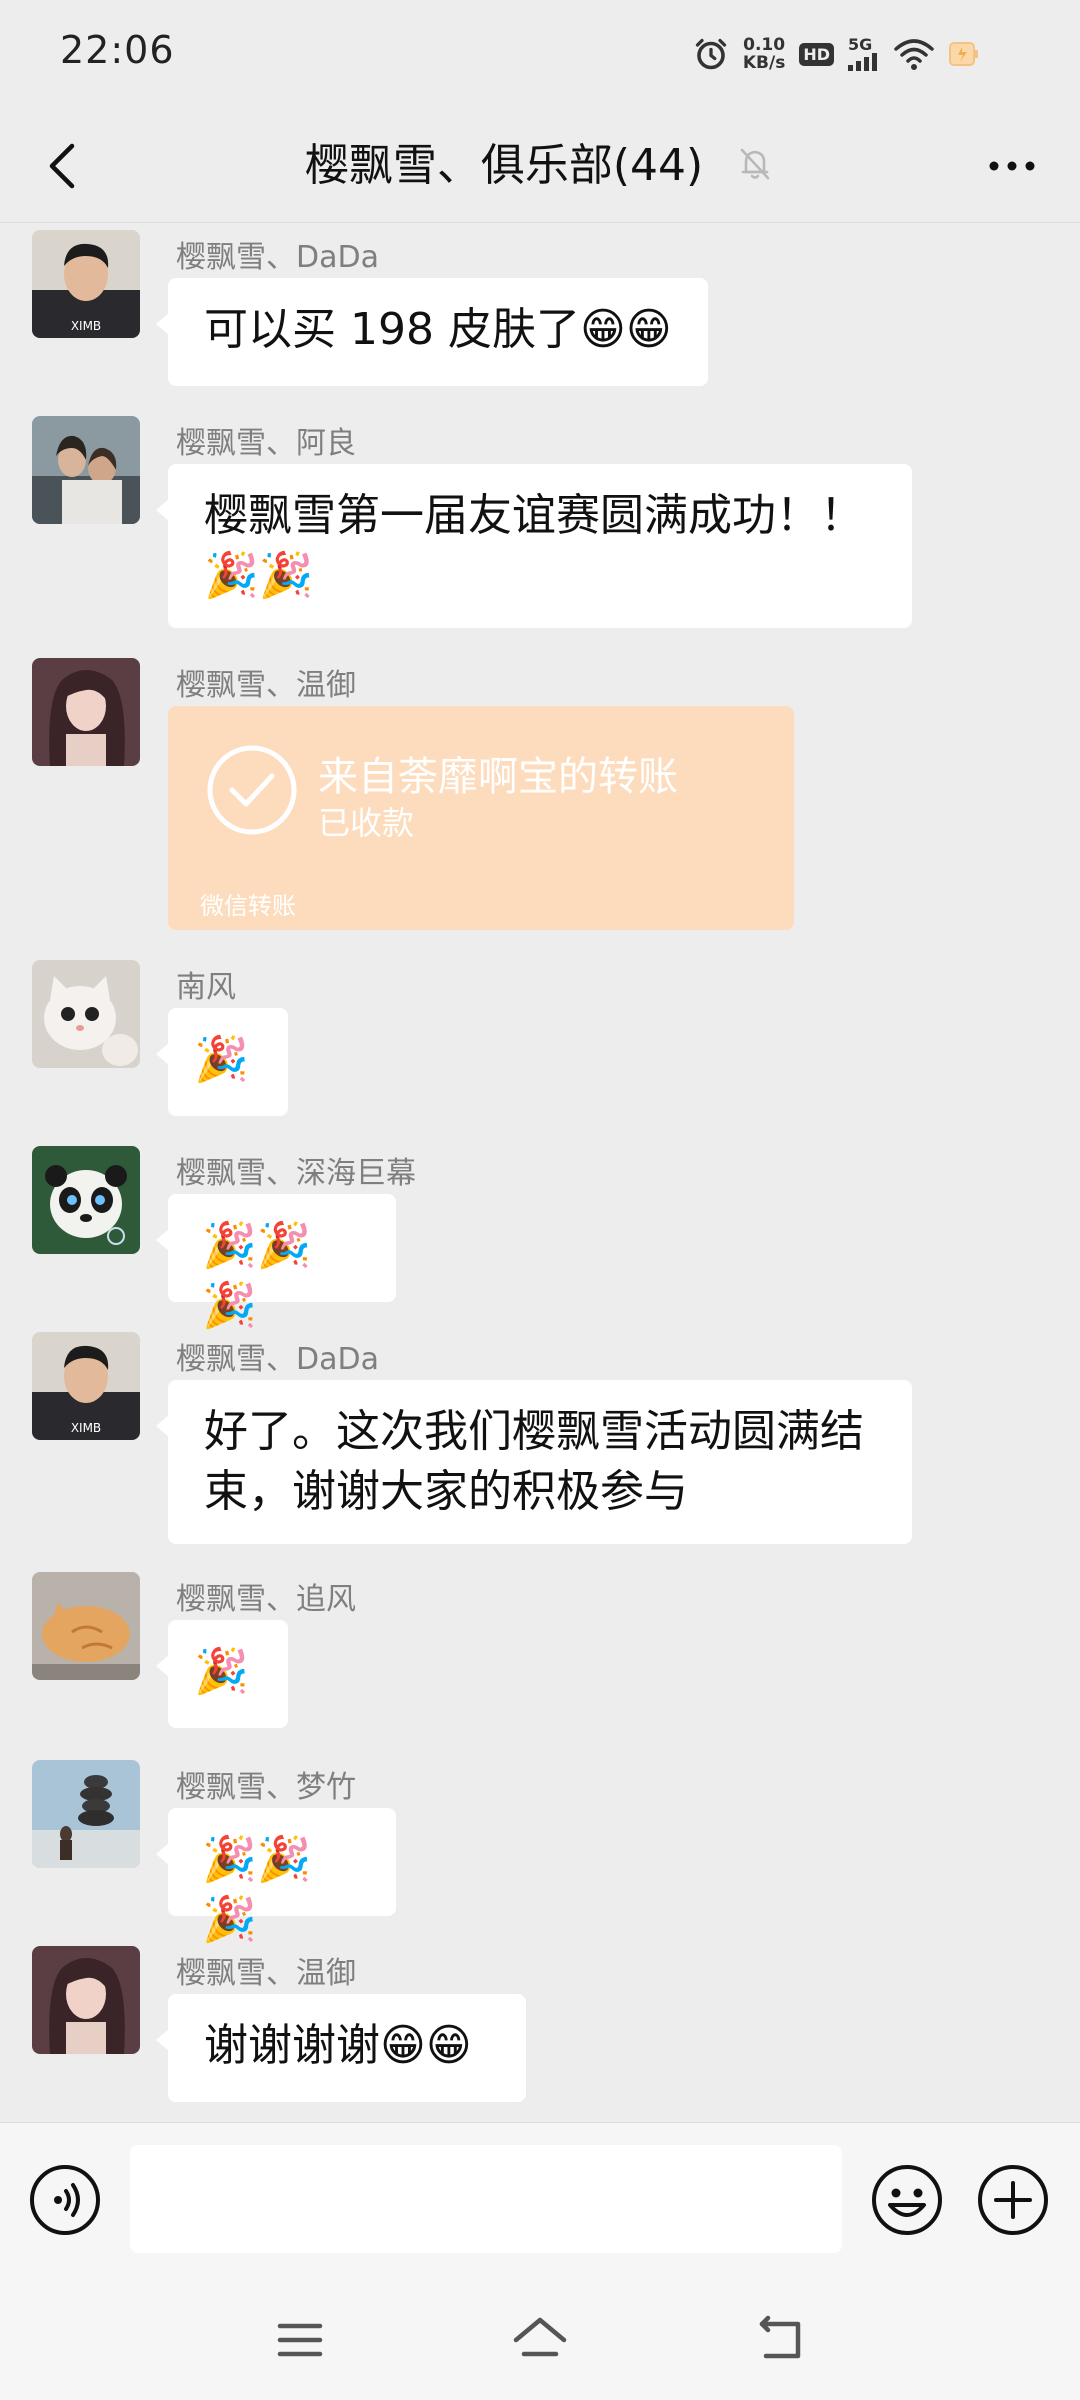  Describe the element at coordinates (248, 906) in the screenshot. I see `transfer-footer: 微信转账` at that location.